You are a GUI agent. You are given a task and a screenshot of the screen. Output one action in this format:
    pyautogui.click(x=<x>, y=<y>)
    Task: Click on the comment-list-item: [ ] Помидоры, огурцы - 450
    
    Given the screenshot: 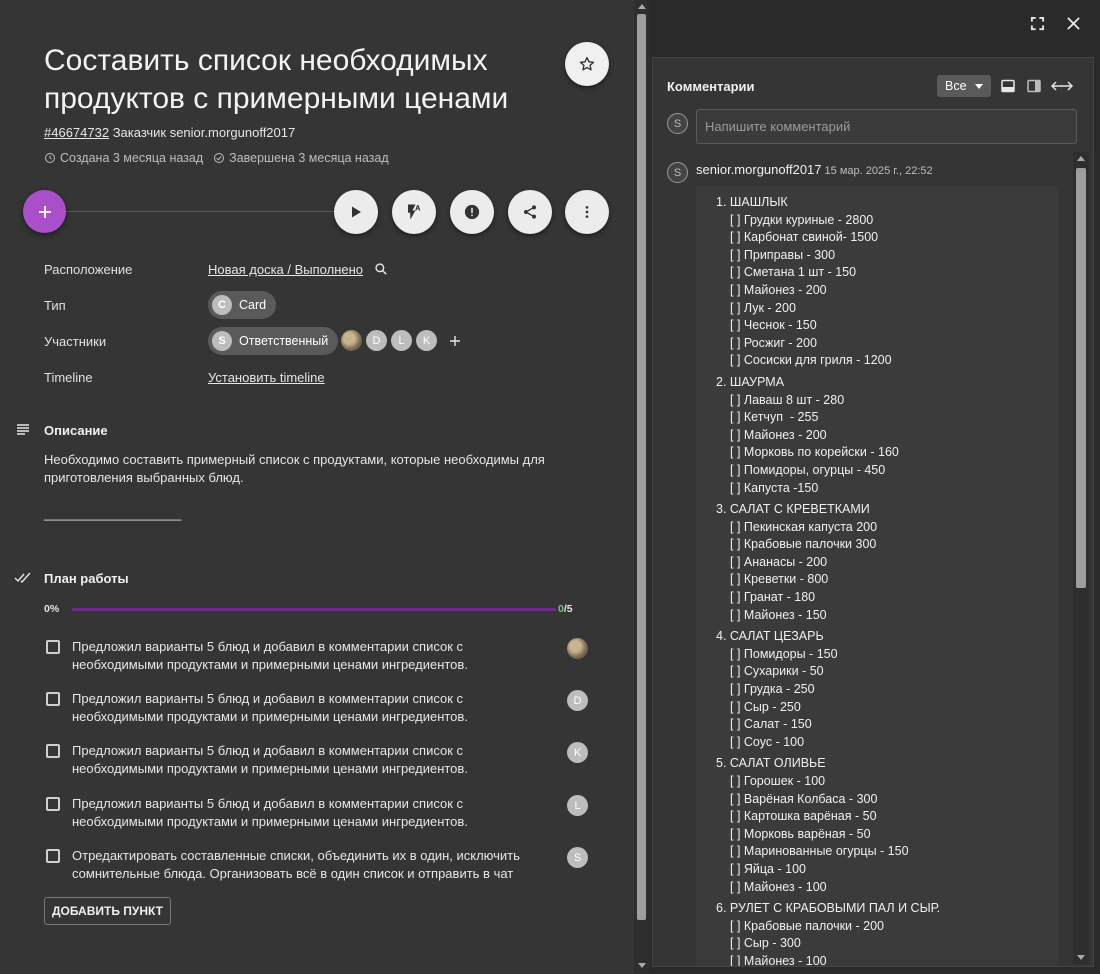 What is the action you would take?
    pyautogui.click(x=808, y=469)
    